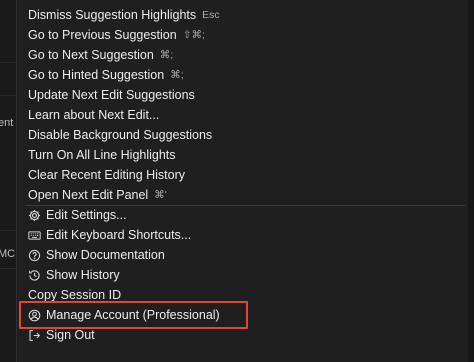 The height and width of the screenshot is (362, 474). Describe the element at coordinates (242, 35) in the screenshot. I see `menu-item-go-to-previous-suggestion: Go to Previous Suggestion ⇧⌘;` at that location.